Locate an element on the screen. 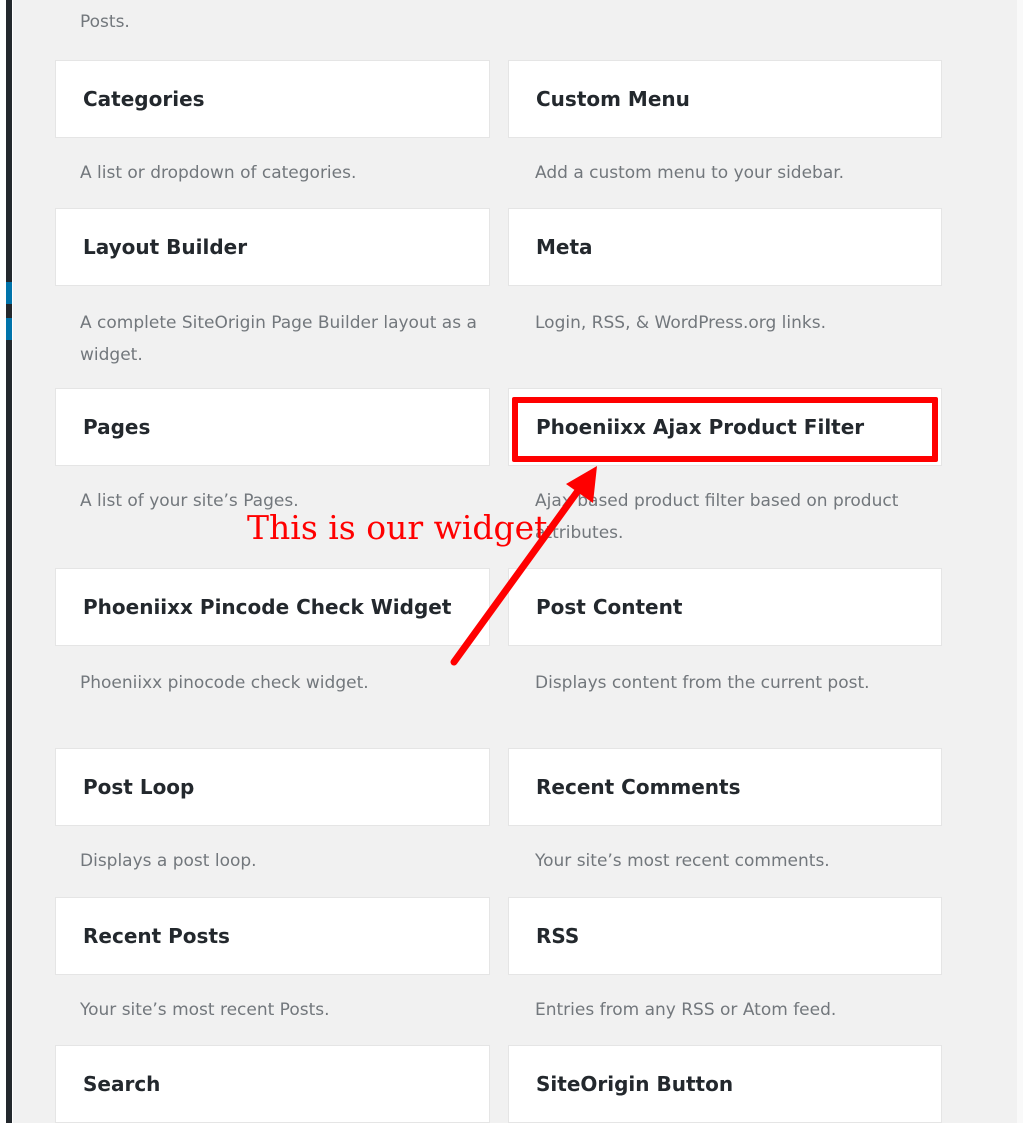  annotation-text: This is our widget is located at coordinates (397, 527).